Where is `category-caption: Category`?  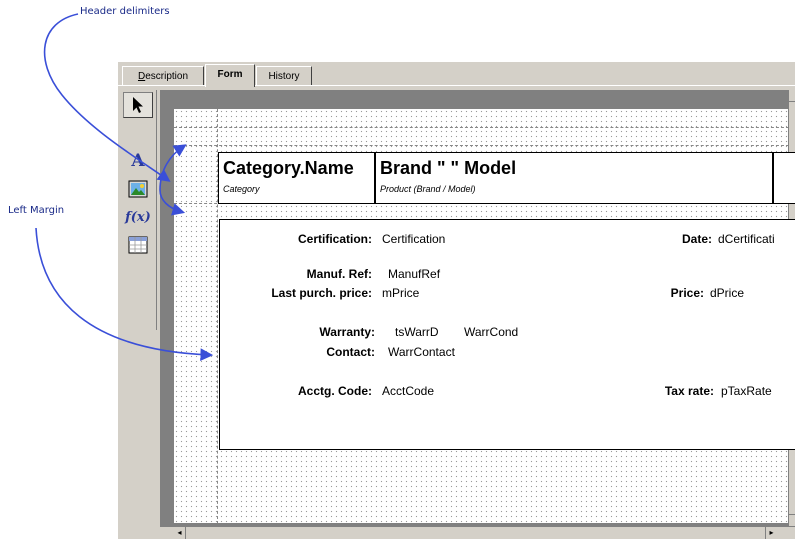
category-caption: Category is located at coordinates (241, 189).